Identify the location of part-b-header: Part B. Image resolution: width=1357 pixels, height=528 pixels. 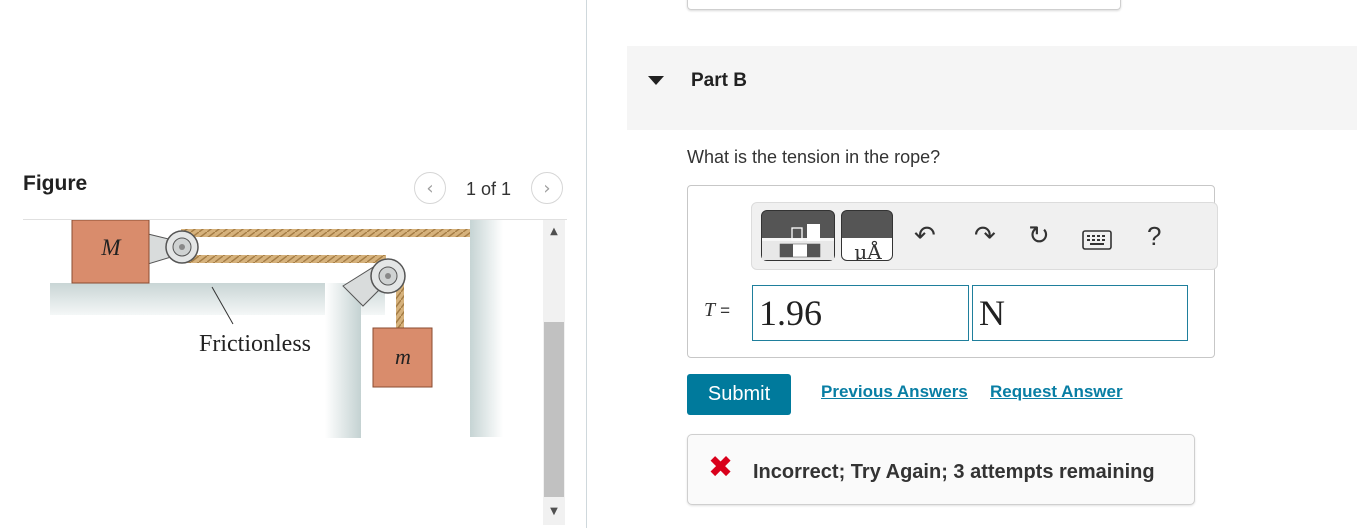
(992, 88).